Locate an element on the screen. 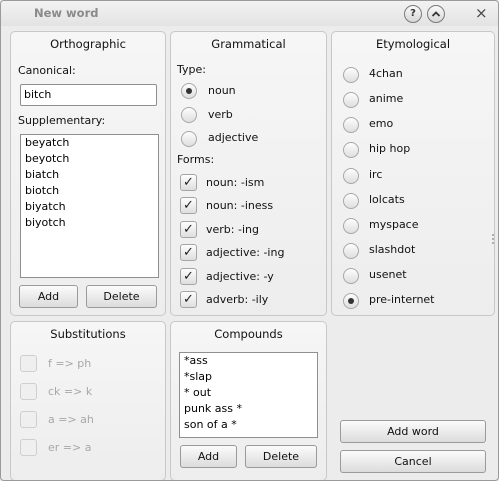 This screenshot has height=481, width=499. form-label: verb: -ing is located at coordinates (232, 229).